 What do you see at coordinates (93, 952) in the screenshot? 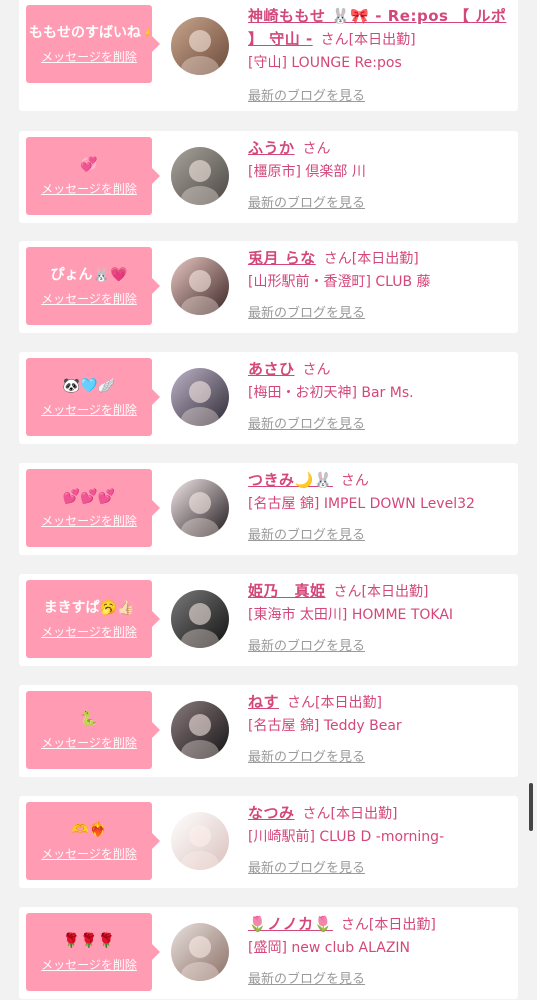
I see `message-bubble: 🌹🌹🌹 メッセージを削除` at bounding box center [93, 952].